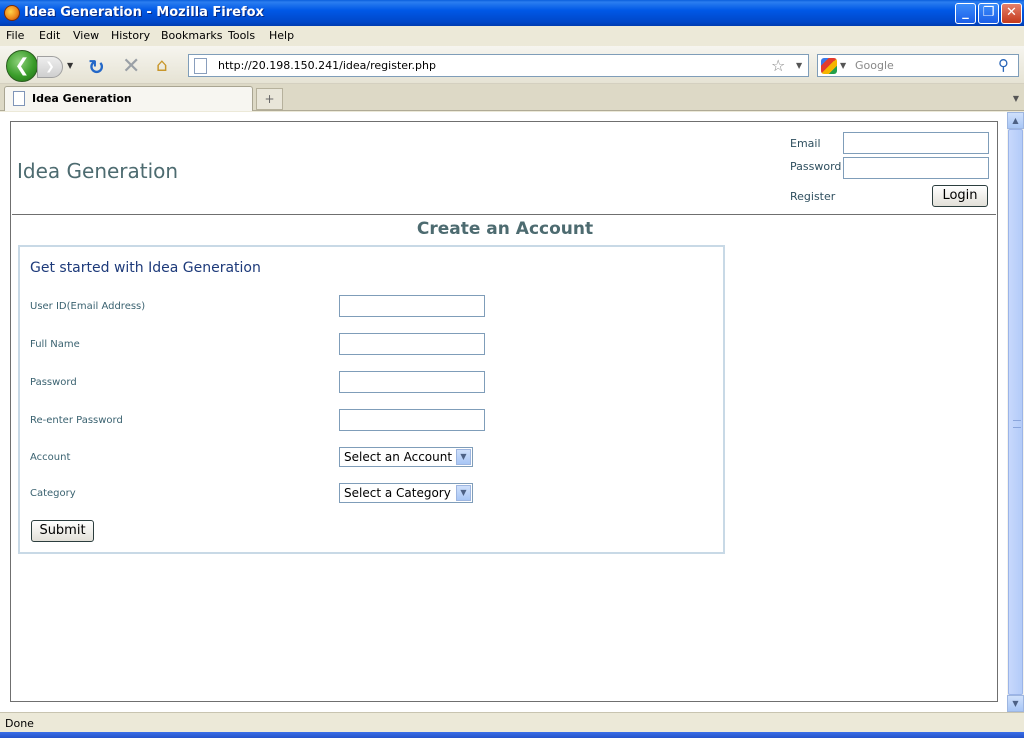 The image size is (1024, 738). I want to click on menu-edit: Edit, so click(49, 35).